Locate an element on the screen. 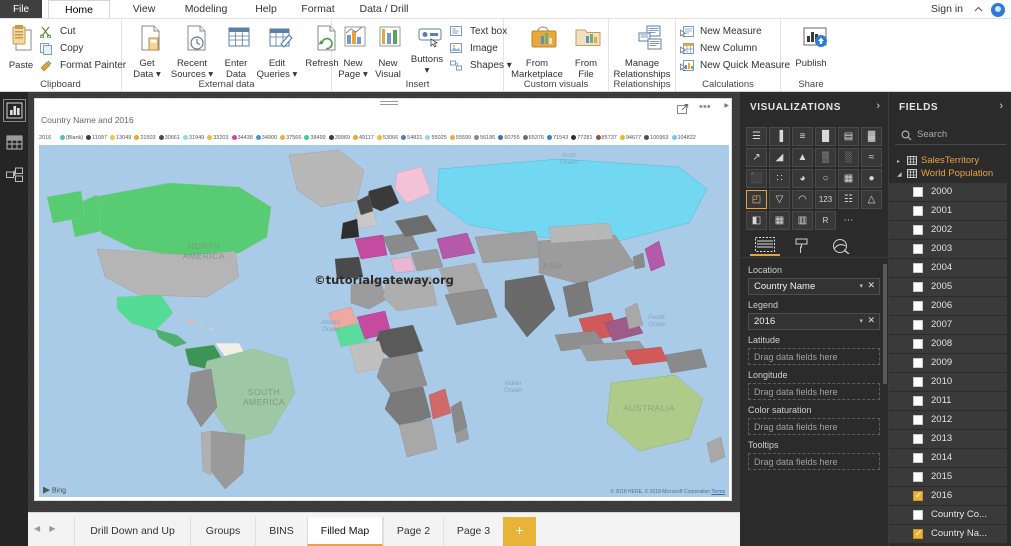  cut-button: Cut is located at coordinates (58, 32).